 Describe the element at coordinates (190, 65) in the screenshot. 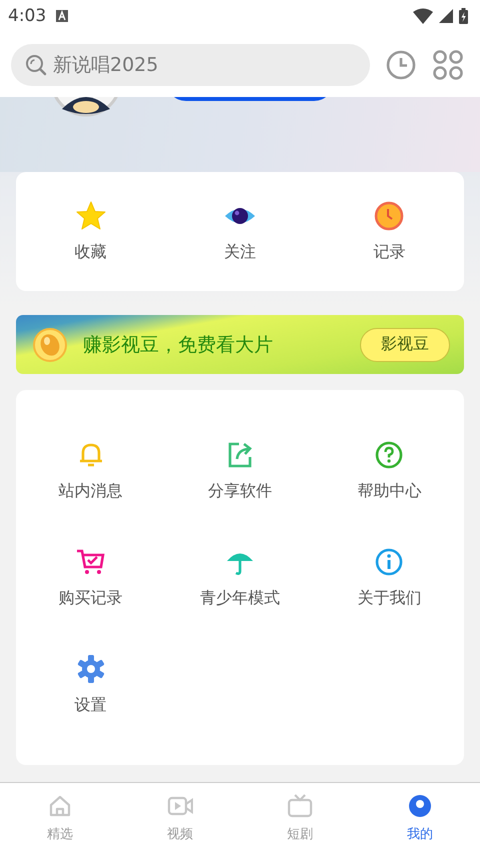

I see `search-field: 新说唱2025` at that location.